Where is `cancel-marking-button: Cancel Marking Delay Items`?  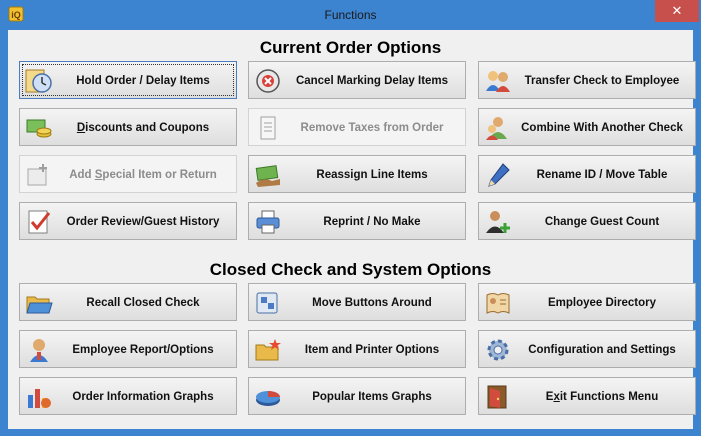 cancel-marking-button: Cancel Marking Delay Items is located at coordinates (357, 80).